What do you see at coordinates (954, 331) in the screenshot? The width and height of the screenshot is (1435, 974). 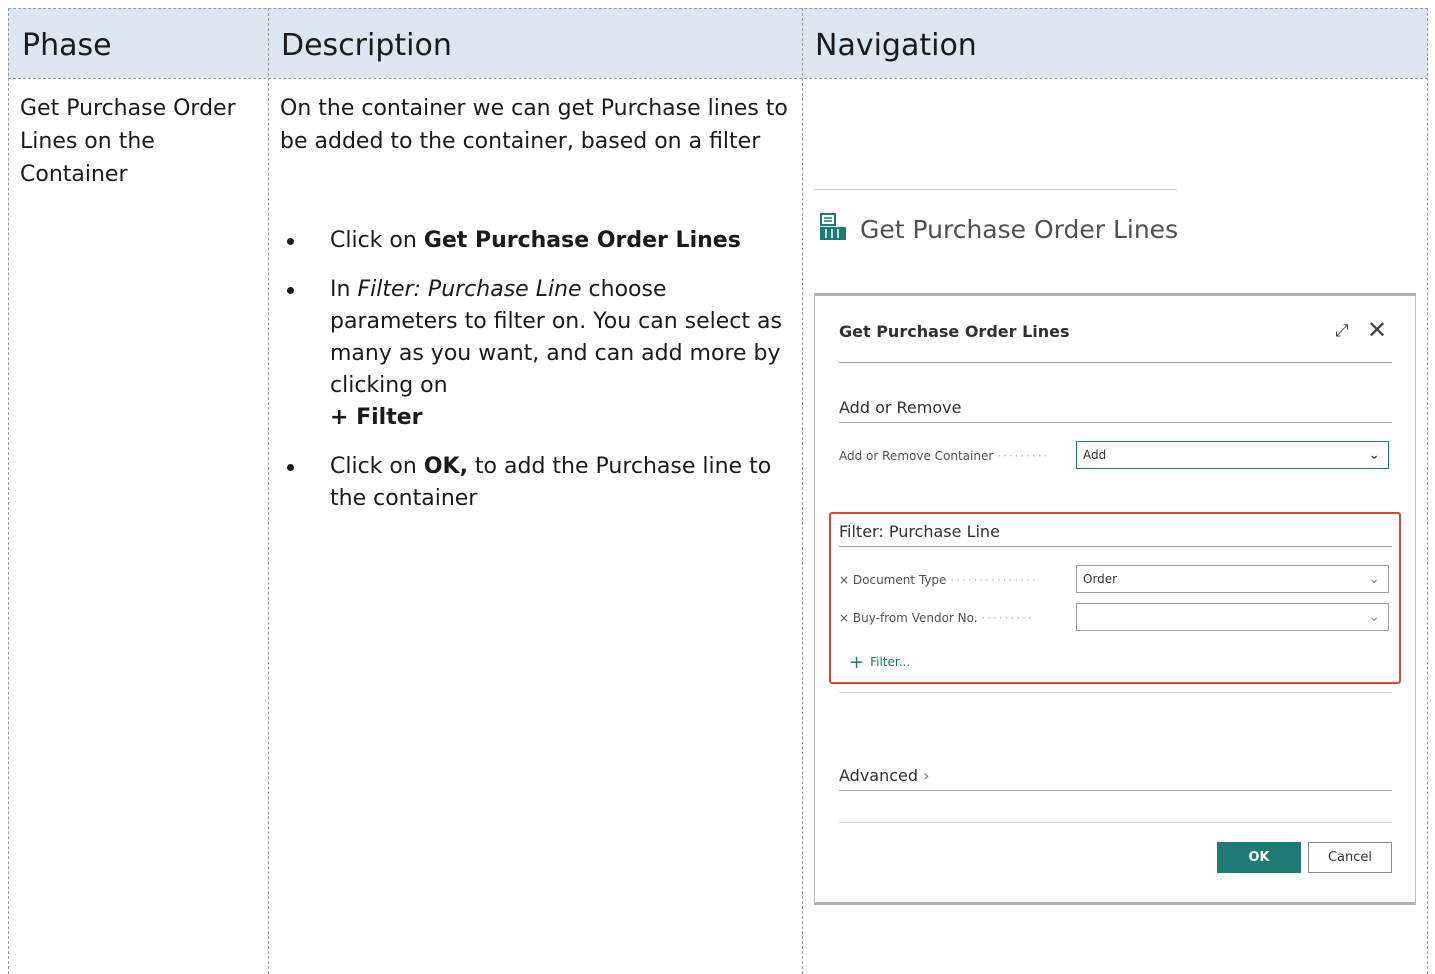 I see `dialog-title: Get Purchase Order Lines` at bounding box center [954, 331].